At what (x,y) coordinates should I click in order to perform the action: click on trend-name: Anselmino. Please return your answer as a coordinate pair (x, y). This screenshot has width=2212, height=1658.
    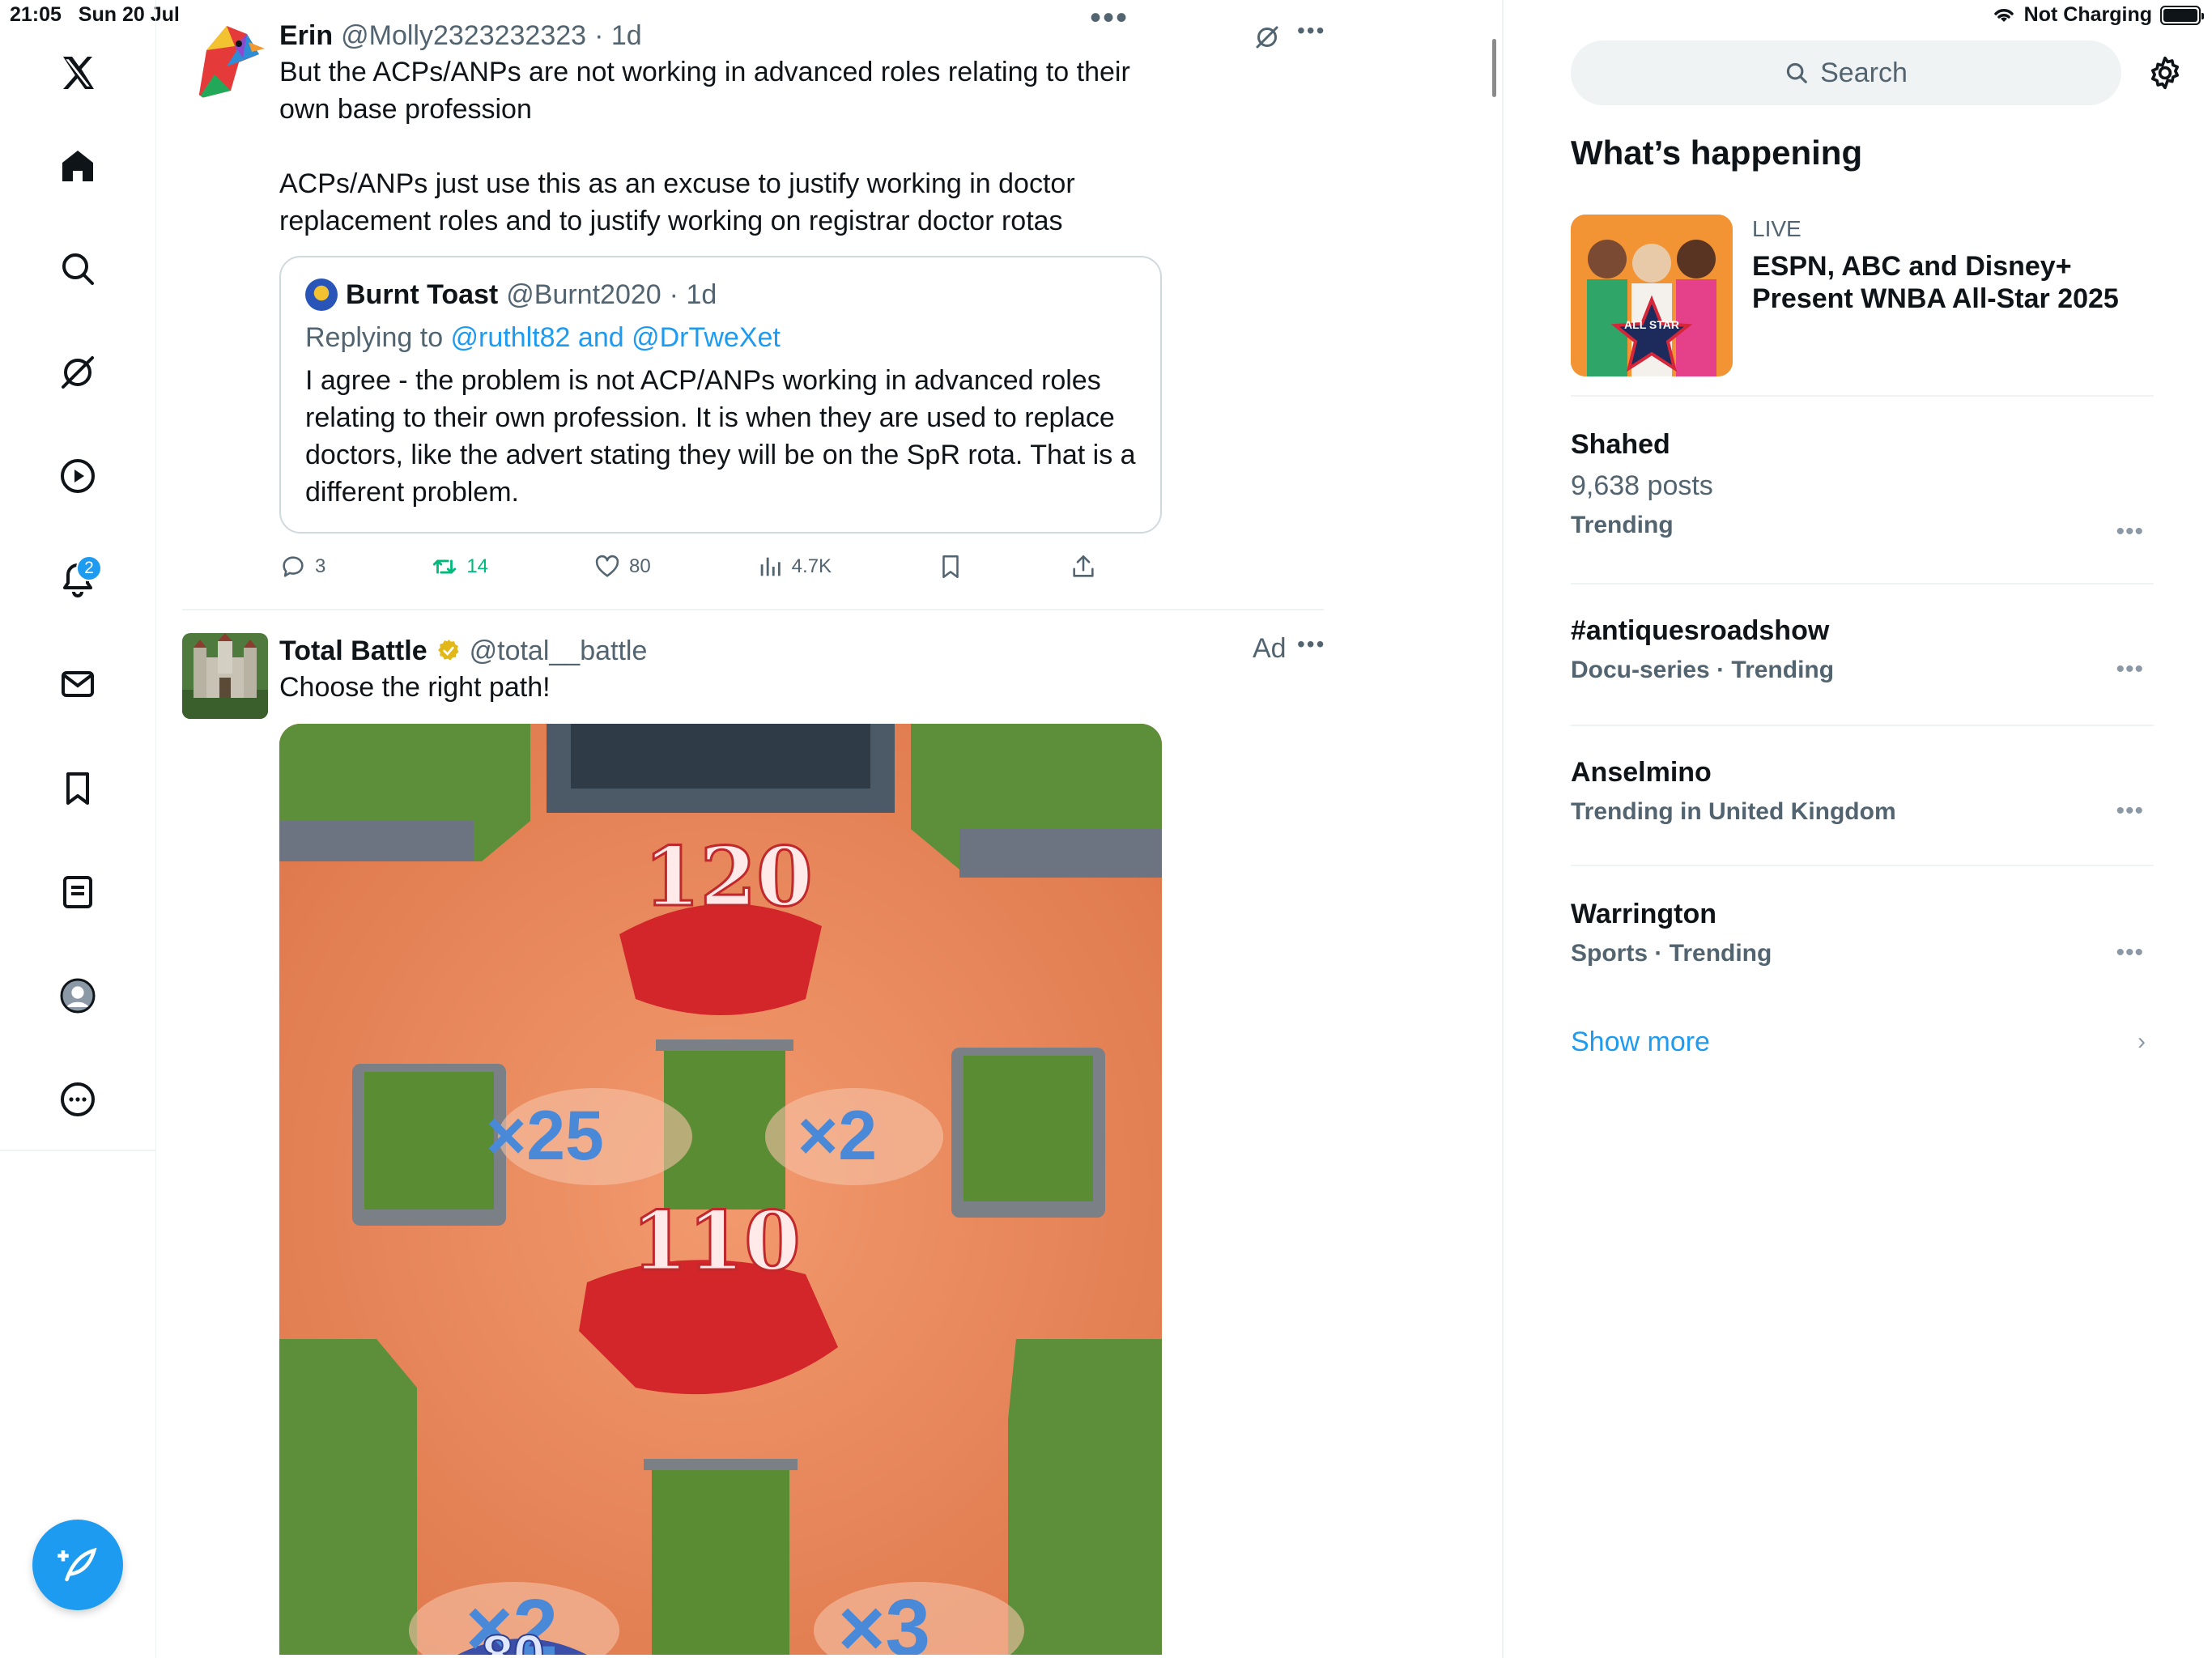
    Looking at the image, I should click on (1641, 772).